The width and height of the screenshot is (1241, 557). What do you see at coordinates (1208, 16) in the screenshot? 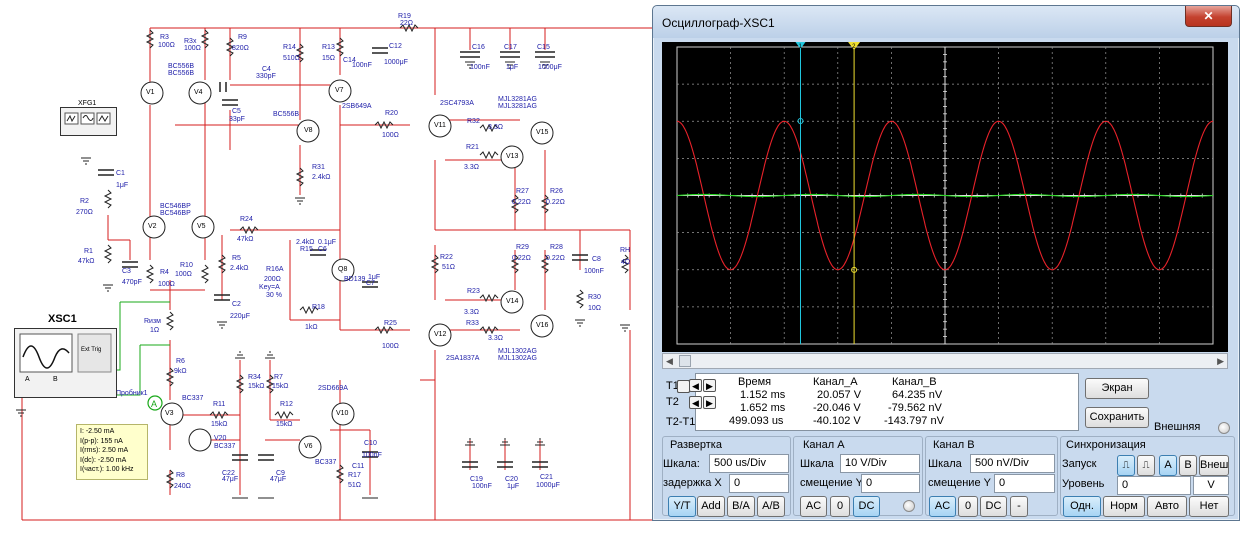
I see `close-button: ✕` at bounding box center [1208, 16].